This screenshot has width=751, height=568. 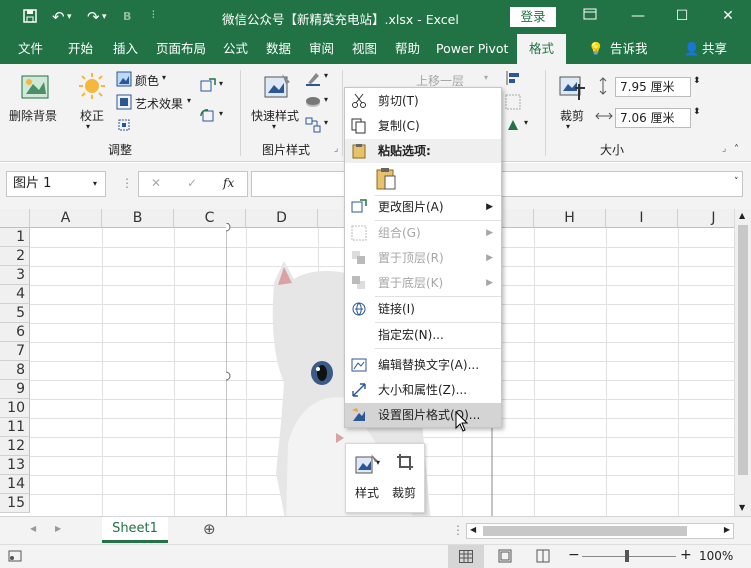 I want to click on styles-launcher-icon: ⌟, so click(x=336, y=149).